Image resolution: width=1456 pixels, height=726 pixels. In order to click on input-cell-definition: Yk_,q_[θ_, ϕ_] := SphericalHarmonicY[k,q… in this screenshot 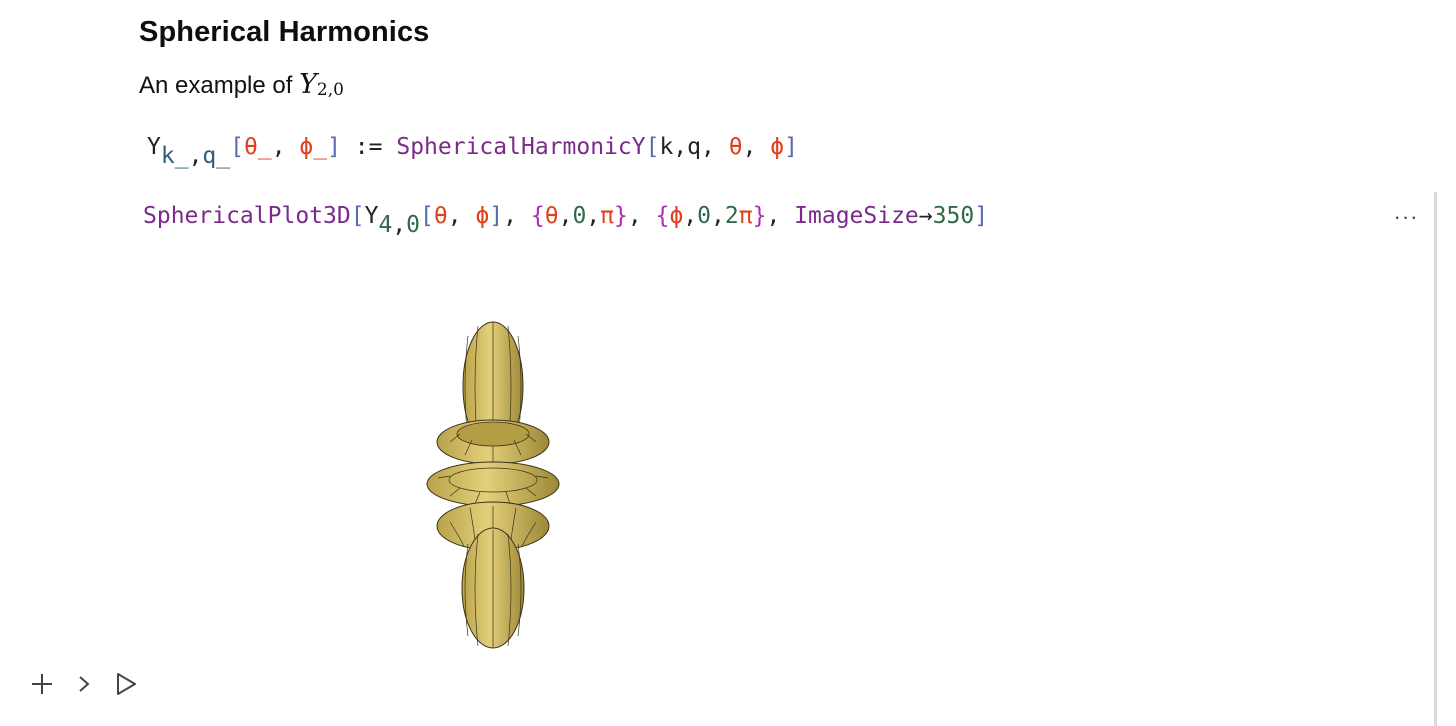, I will do `click(472, 151)`.